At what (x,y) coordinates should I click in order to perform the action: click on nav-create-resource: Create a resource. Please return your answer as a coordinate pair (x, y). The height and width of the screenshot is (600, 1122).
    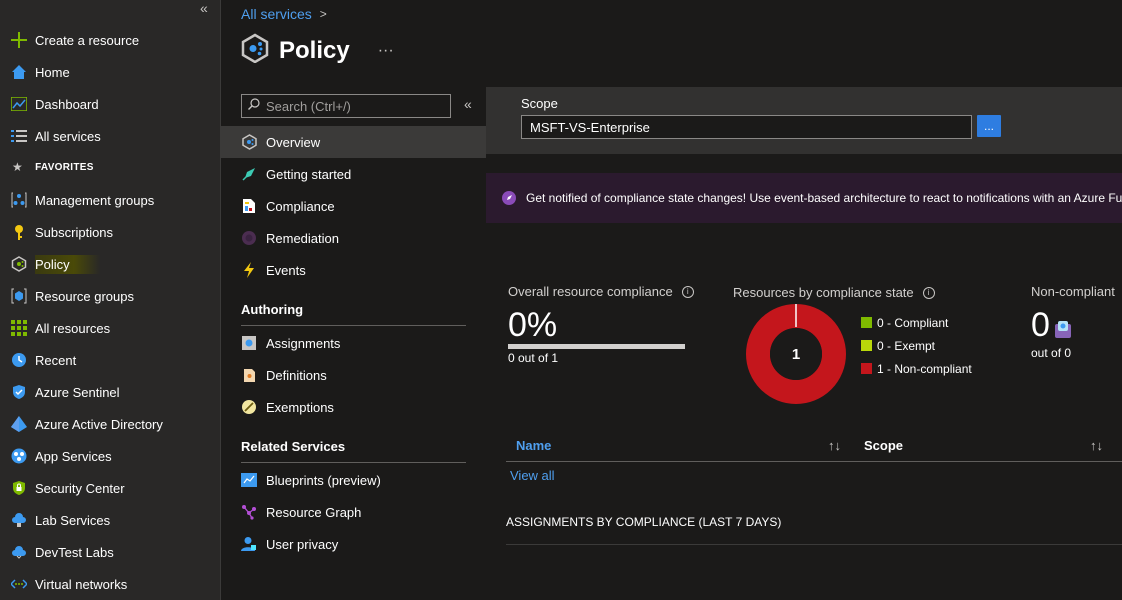
    Looking at the image, I should click on (110, 40).